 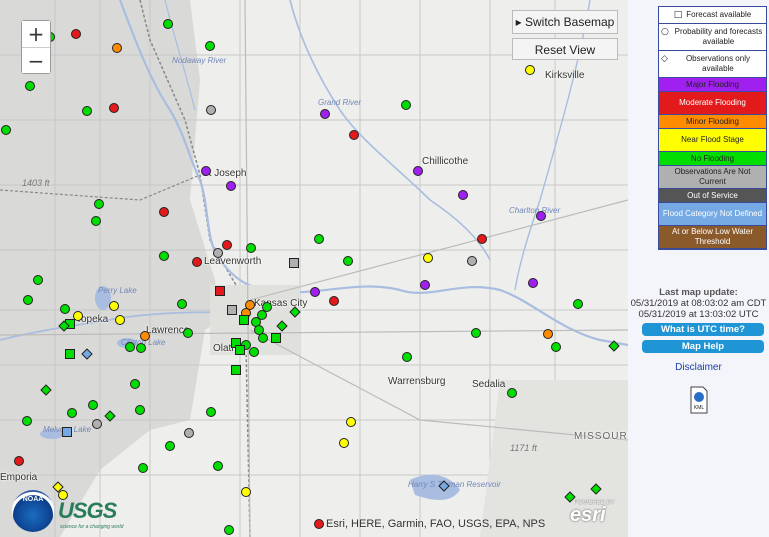 I want to click on map-help-button: Map Help, so click(x=703, y=346).